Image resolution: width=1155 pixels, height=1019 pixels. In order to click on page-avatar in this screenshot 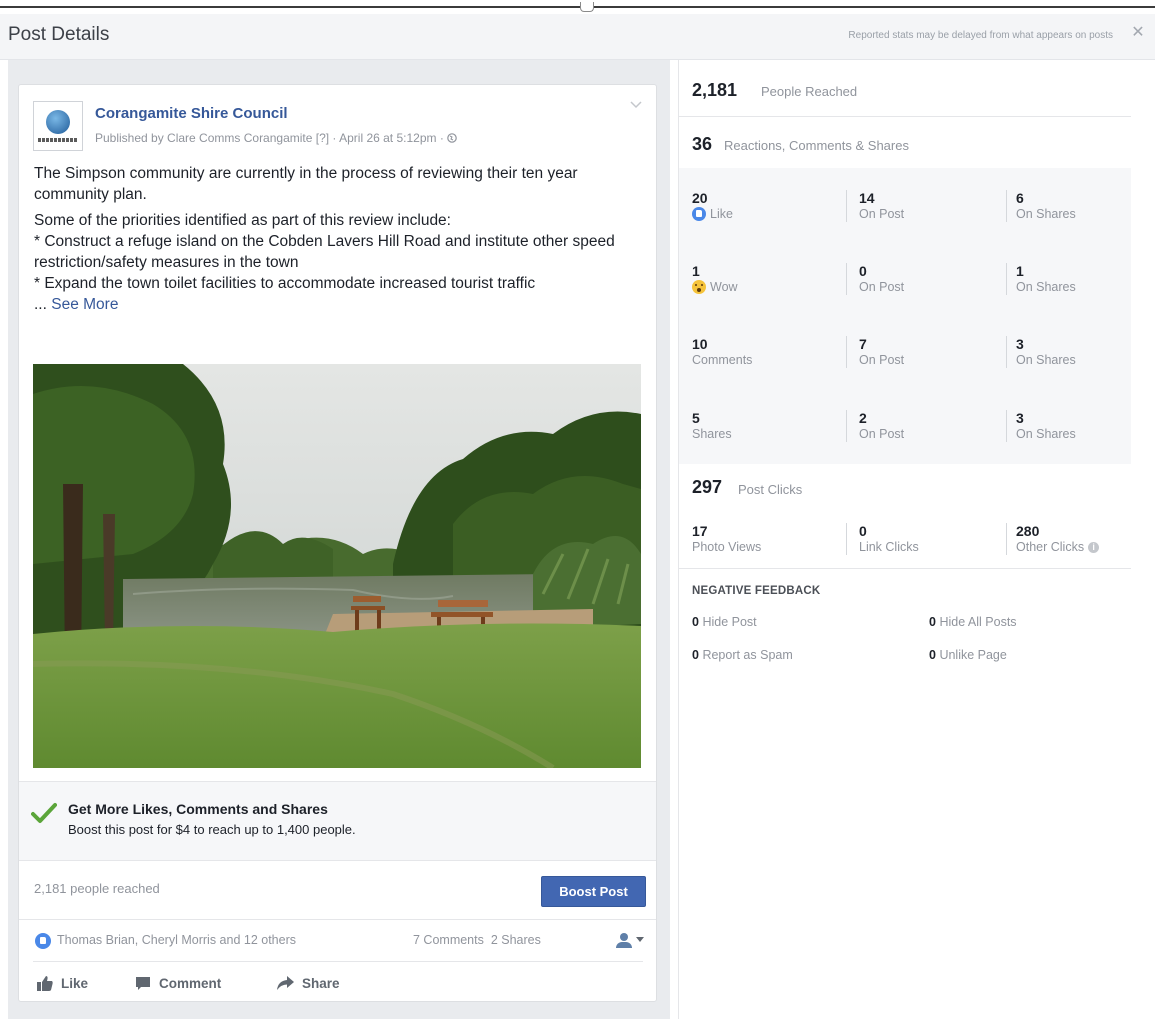, I will do `click(58, 126)`.